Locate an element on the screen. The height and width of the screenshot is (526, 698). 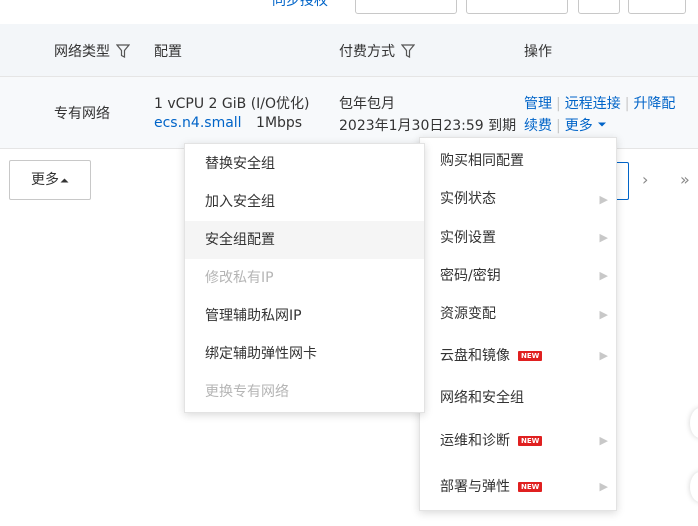
security-menu-item-label: 加入安全组 is located at coordinates (240, 202).